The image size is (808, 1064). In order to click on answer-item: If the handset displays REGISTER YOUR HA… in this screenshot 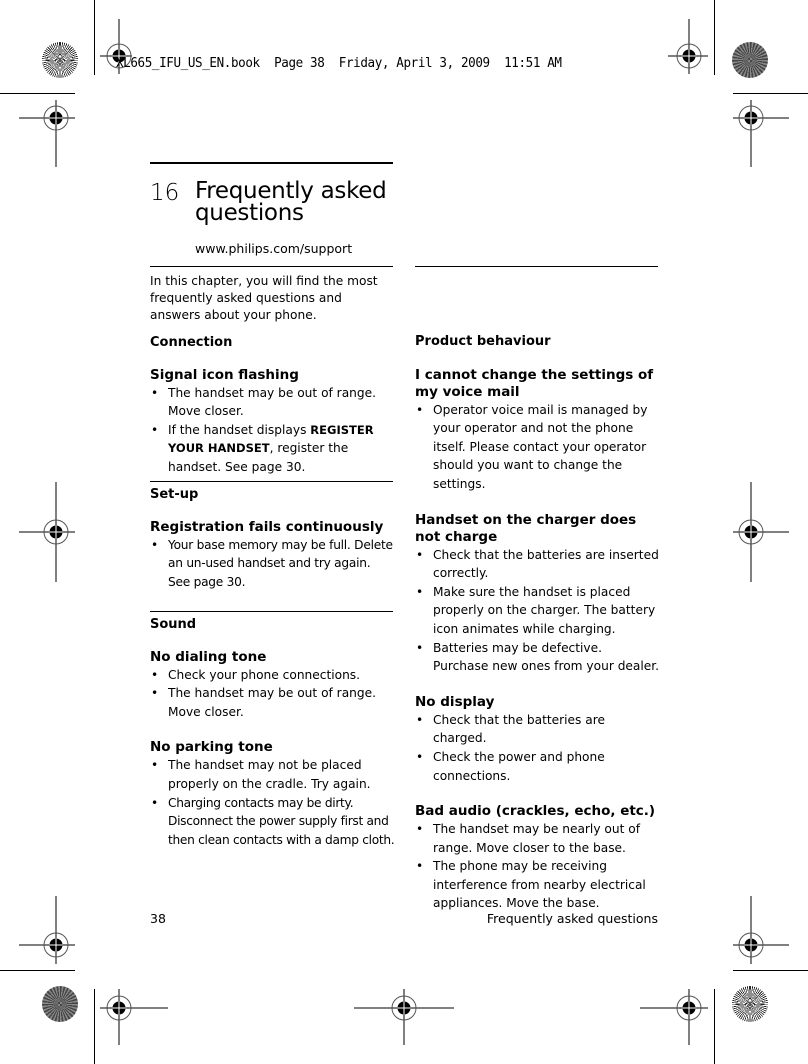, I will do `click(272, 449)`.